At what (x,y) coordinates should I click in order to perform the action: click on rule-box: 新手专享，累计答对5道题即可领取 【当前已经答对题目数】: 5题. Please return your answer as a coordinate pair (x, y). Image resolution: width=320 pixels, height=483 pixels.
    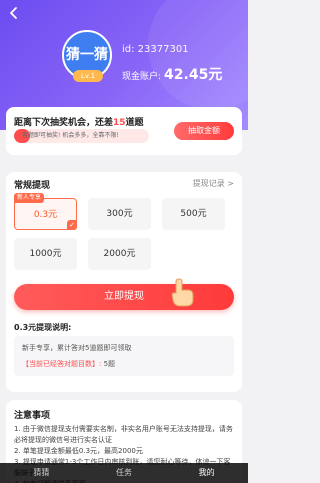
    Looking at the image, I should click on (124, 356).